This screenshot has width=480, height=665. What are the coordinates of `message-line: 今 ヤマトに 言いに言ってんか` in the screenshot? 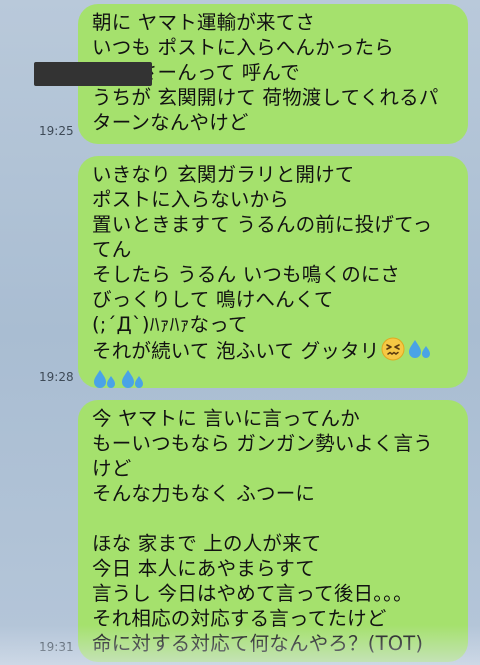 It's located at (226, 418).